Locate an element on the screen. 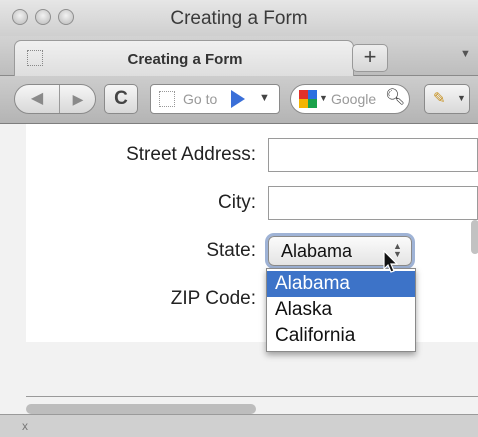 This screenshot has height=437, width=478. url-input: Go to is located at coordinates (201, 99).